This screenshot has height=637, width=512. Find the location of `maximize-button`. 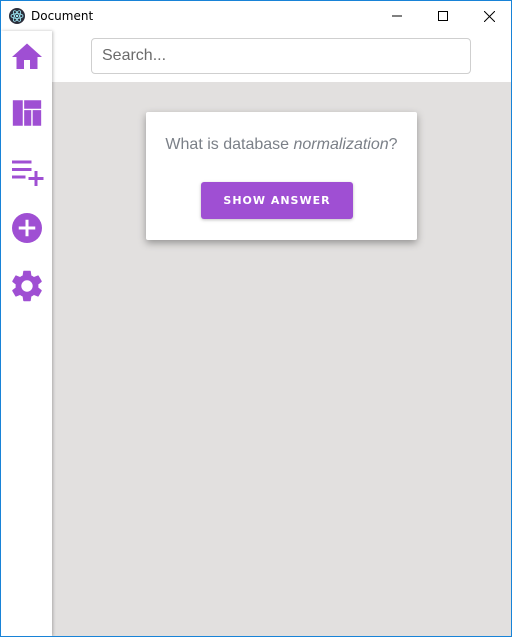

maximize-button is located at coordinates (443, 16).